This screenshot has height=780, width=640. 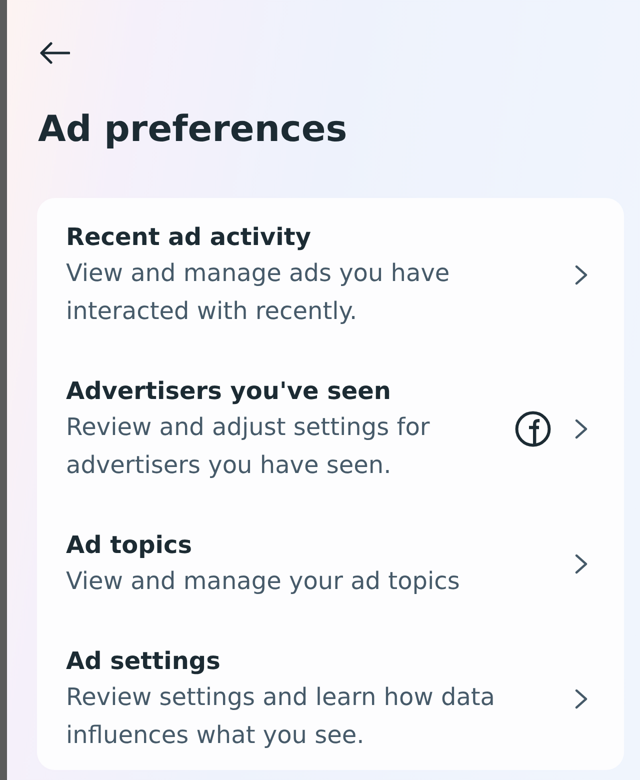 What do you see at coordinates (193, 130) in the screenshot?
I see `page-title: Ad preferences` at bounding box center [193, 130].